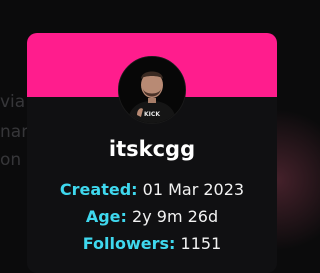 Image resolution: width=320 pixels, height=273 pixels. What do you see at coordinates (129, 243) in the screenshot?
I see `followers-label: Followers:` at bounding box center [129, 243].